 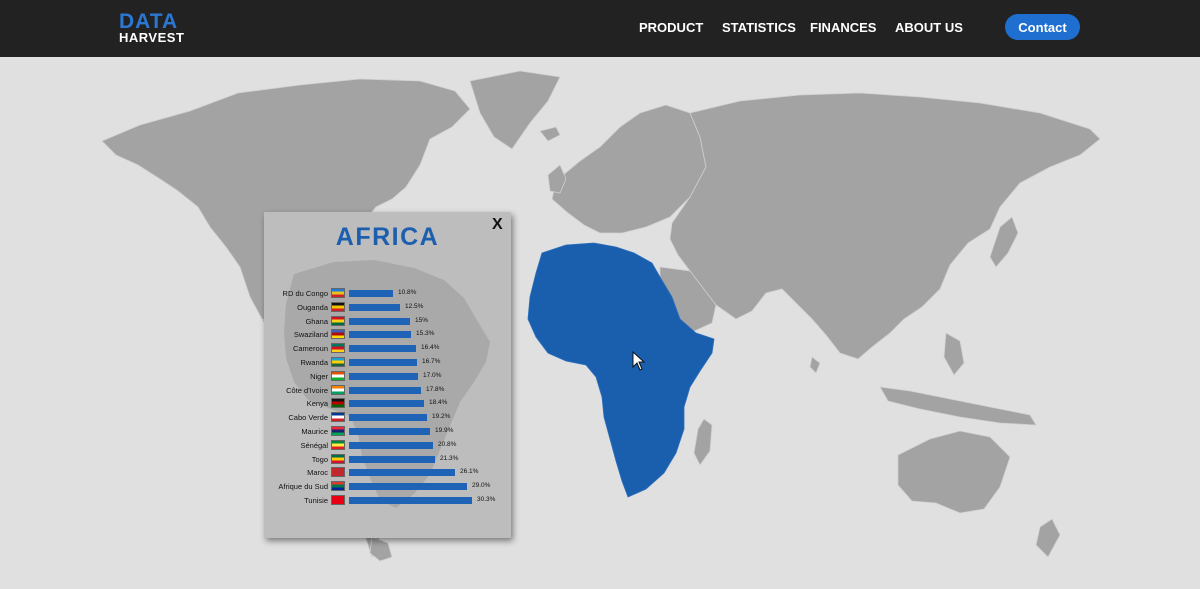 I want to click on country-name: Cabo Verde, so click(x=308, y=418).